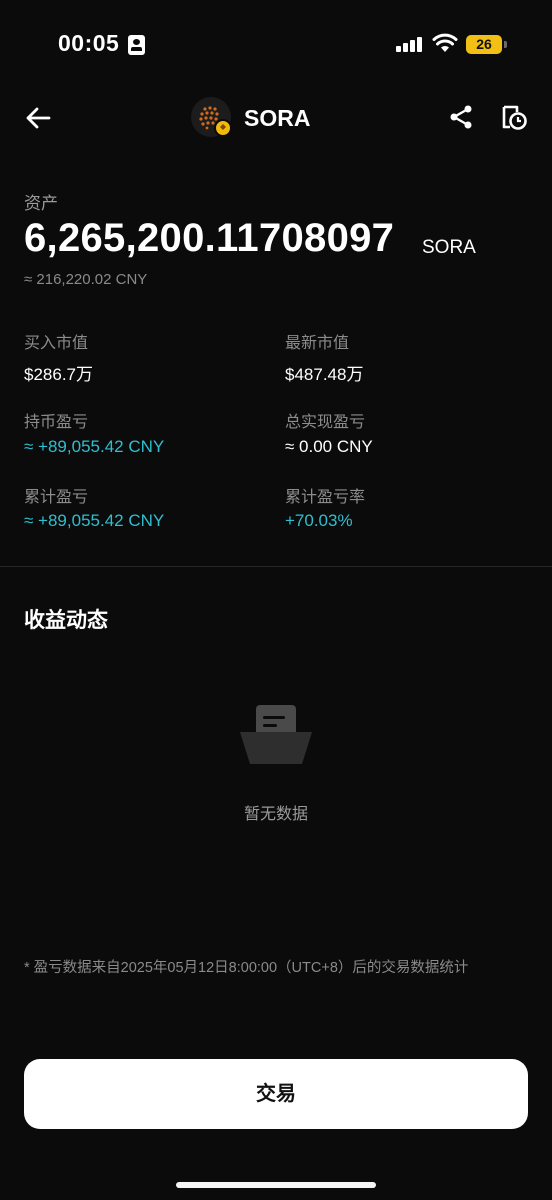 The image size is (552, 1200). What do you see at coordinates (94, 446) in the screenshot?
I see `stat-value-holding-pnl: ≈ +89,055.42 CNY` at bounding box center [94, 446].